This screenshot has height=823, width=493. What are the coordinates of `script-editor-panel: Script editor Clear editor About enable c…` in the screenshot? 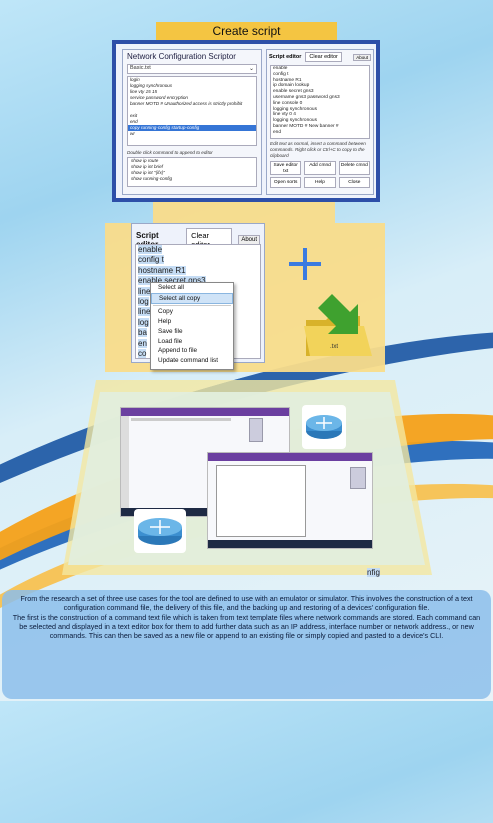 It's located at (320, 122).